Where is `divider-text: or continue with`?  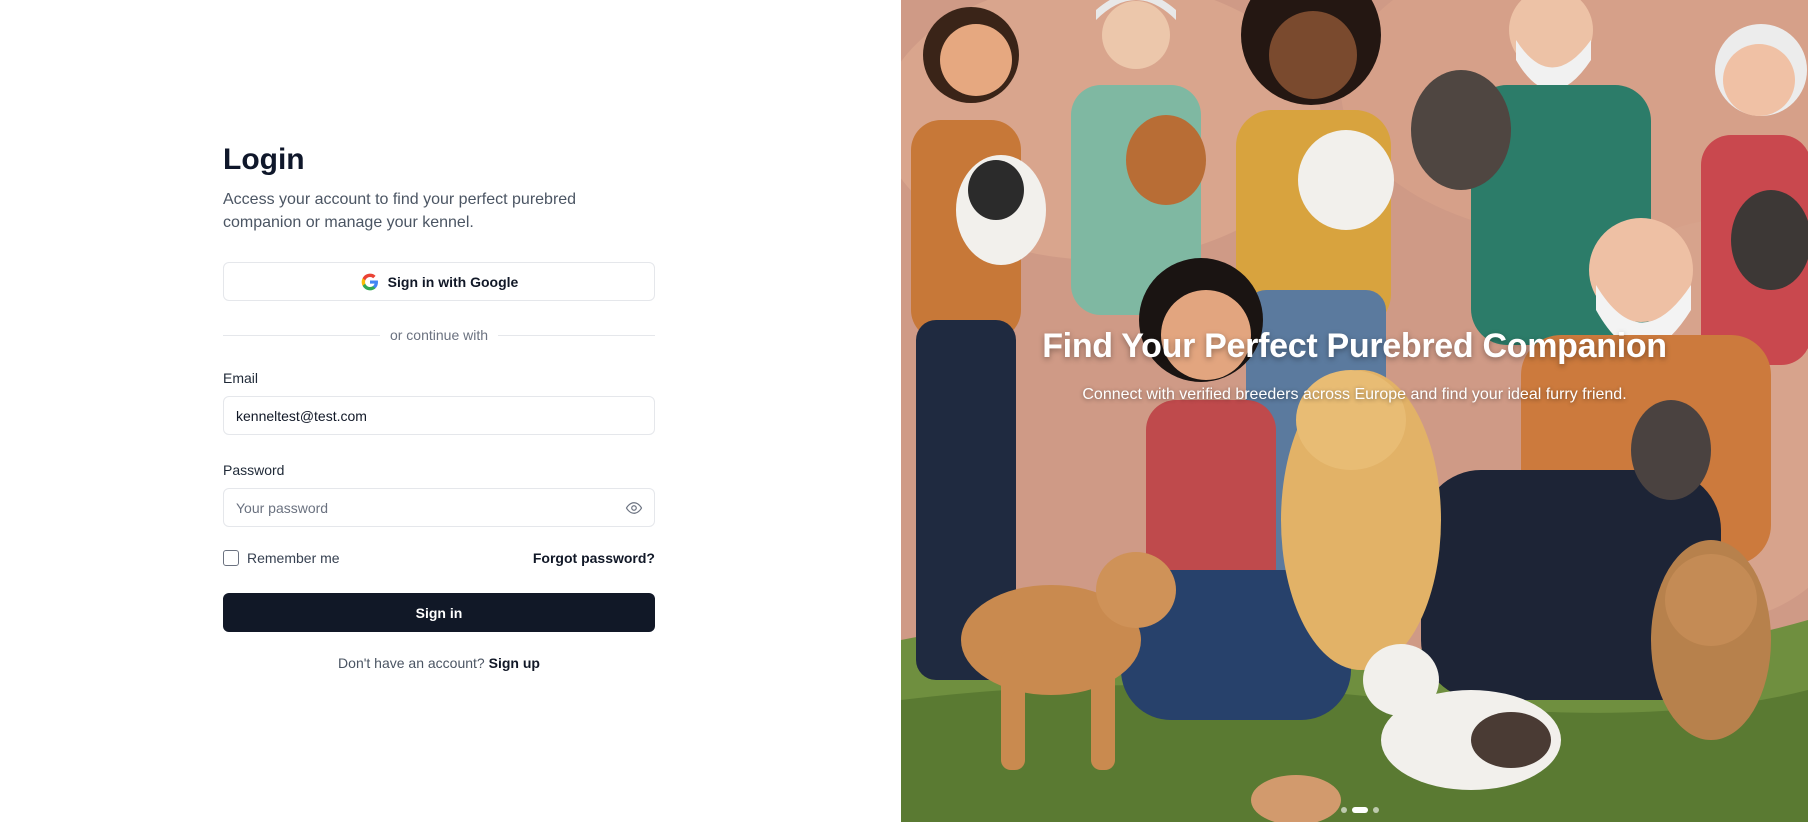 divider-text: or continue with is located at coordinates (439, 335).